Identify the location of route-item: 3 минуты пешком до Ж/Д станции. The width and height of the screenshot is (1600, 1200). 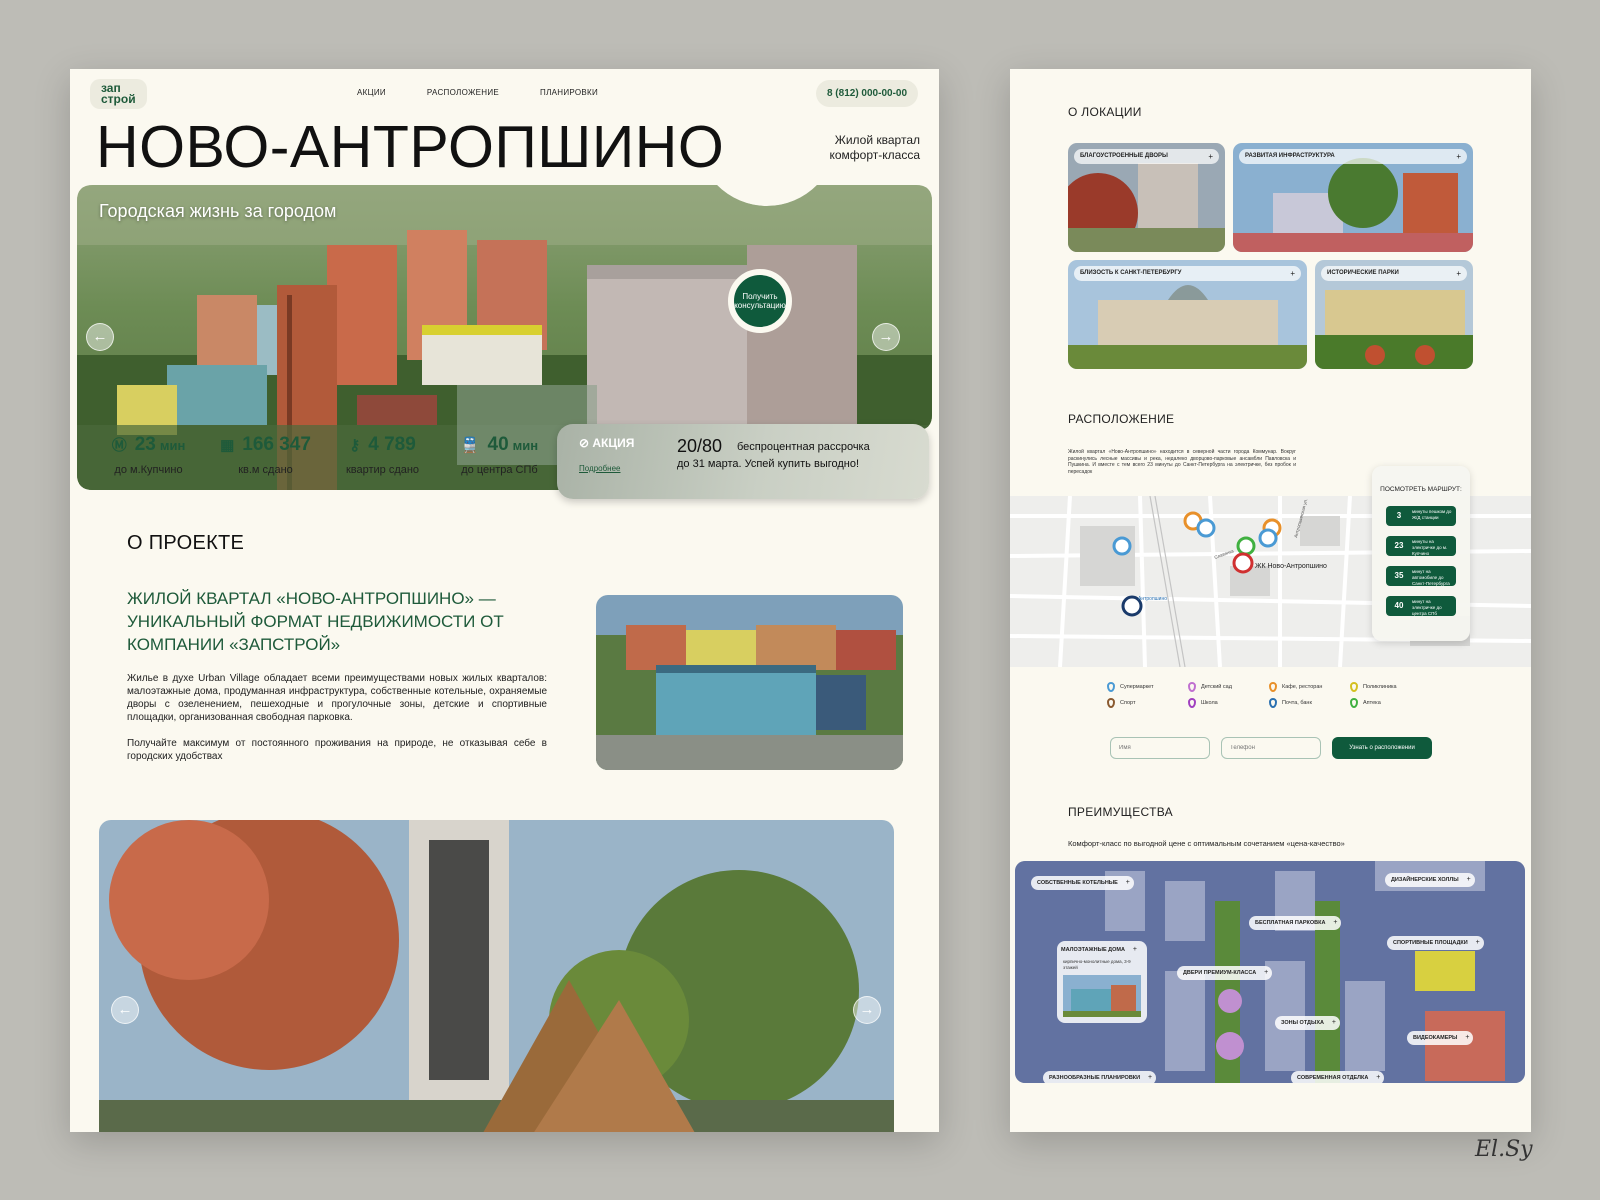
(1421, 516).